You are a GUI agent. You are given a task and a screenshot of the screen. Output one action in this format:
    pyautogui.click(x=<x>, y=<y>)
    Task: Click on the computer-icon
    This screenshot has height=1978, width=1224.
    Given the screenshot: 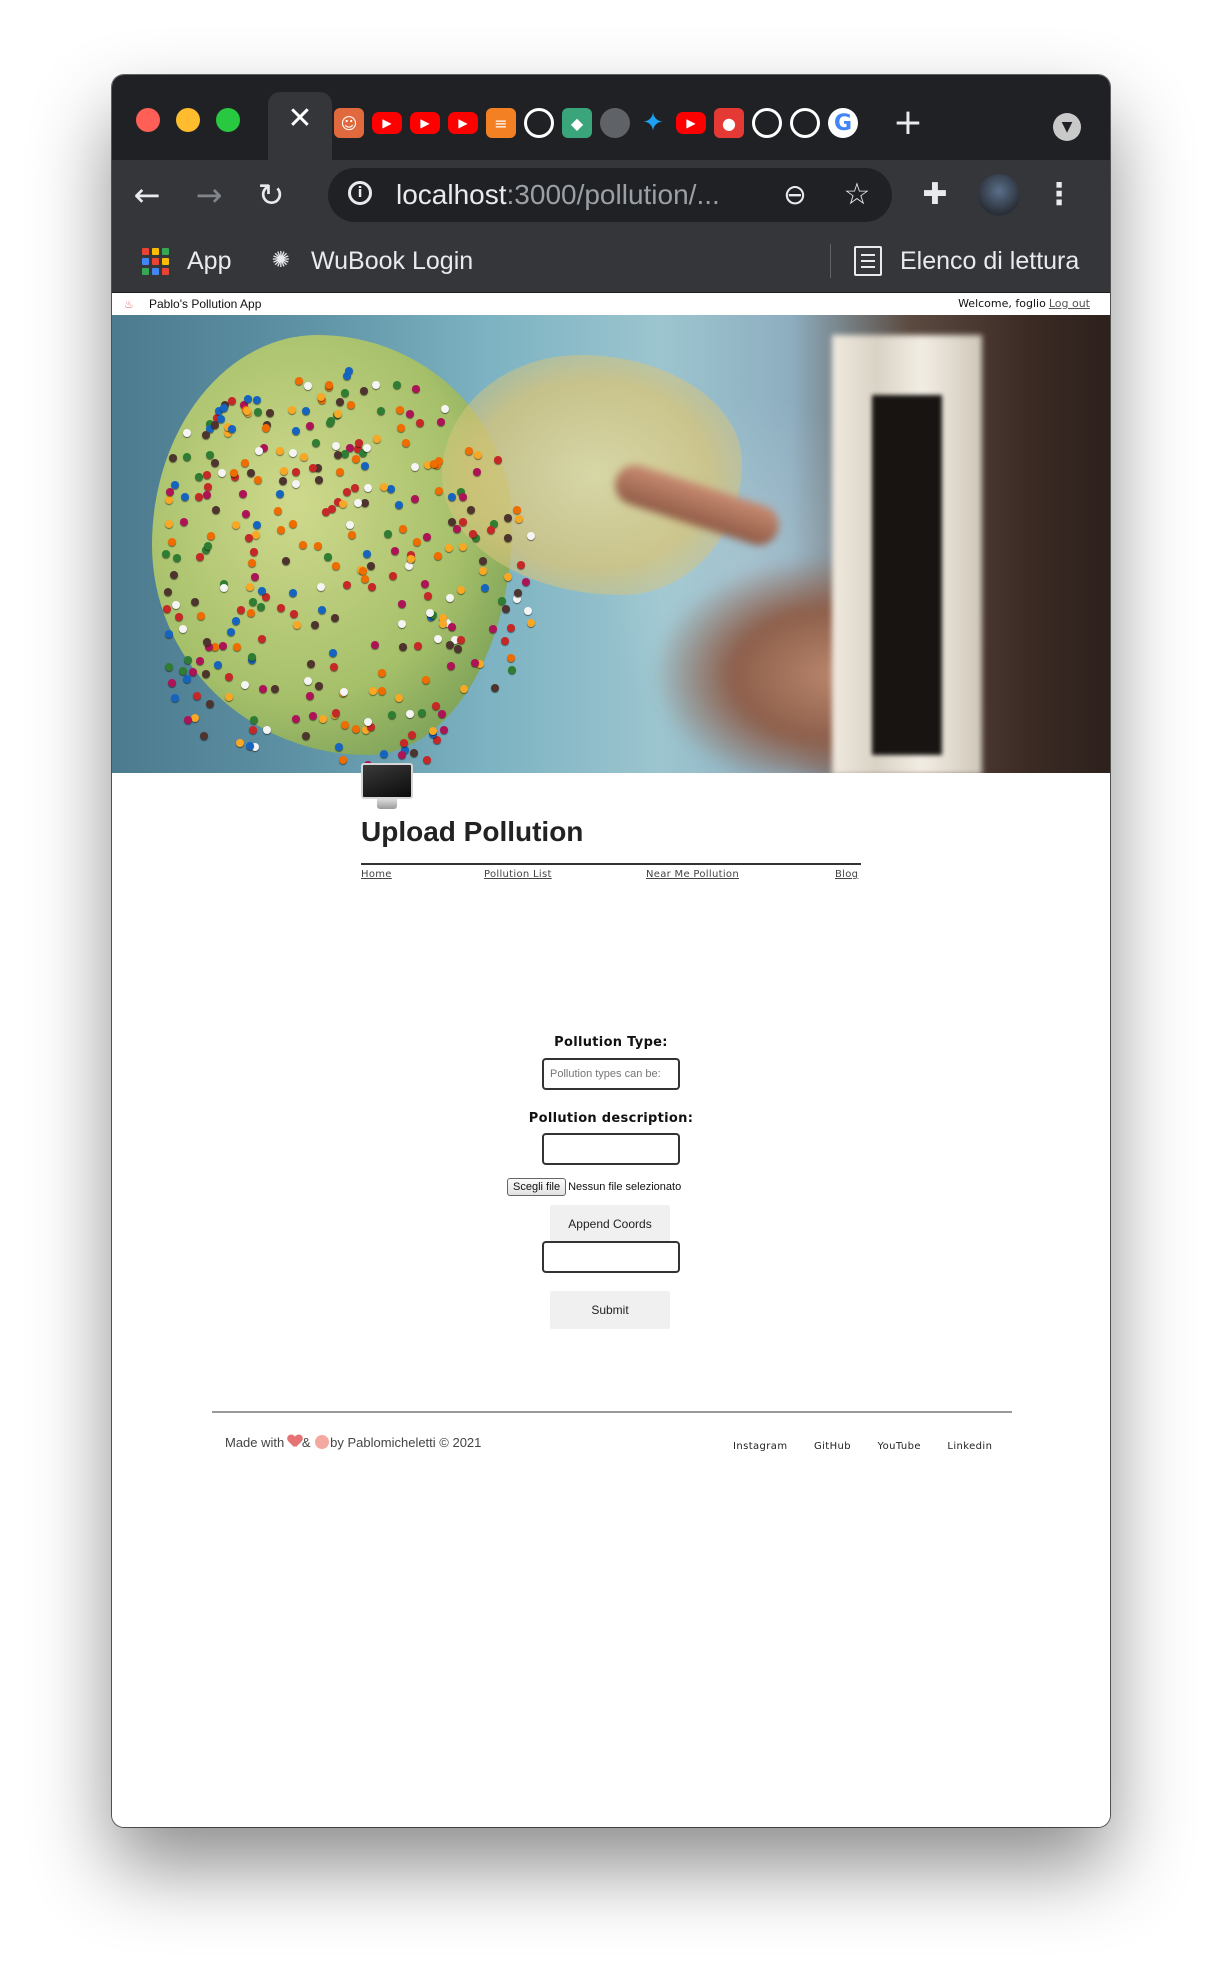 What is the action you would take?
    pyautogui.click(x=387, y=781)
    